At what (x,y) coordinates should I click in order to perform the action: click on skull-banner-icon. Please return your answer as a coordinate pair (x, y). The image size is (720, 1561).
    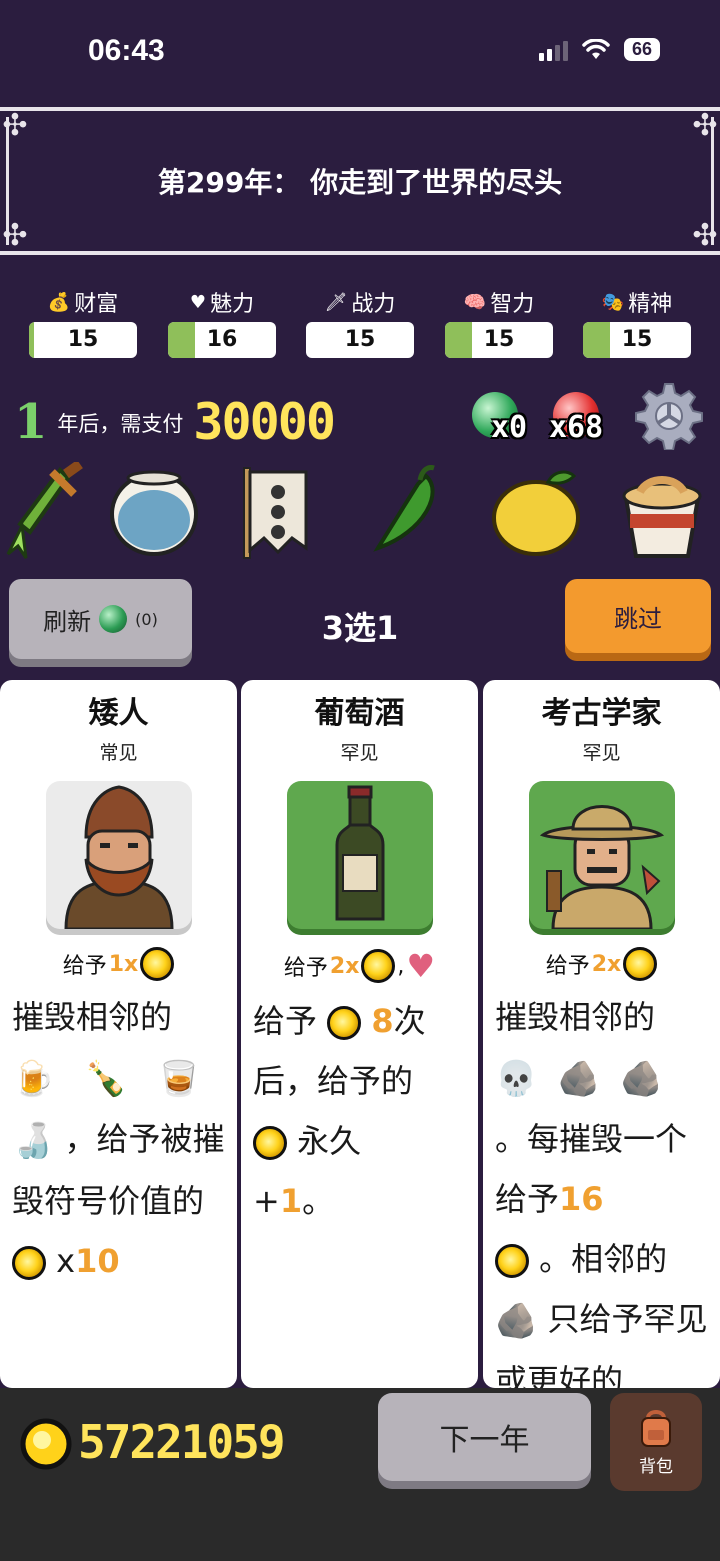
    Looking at the image, I should click on (286, 512).